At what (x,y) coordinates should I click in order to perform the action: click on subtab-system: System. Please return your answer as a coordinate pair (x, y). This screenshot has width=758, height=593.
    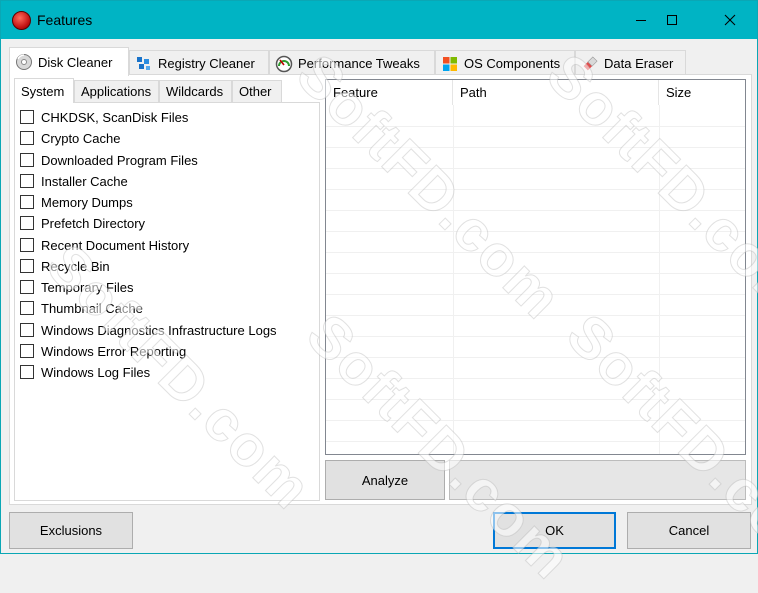
    Looking at the image, I should click on (44, 90).